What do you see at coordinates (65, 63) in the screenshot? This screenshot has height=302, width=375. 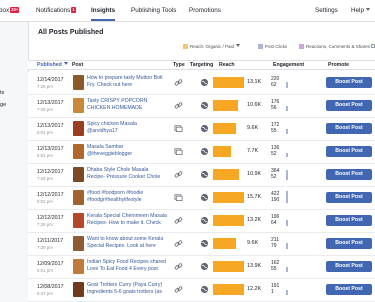 I see `sort-icon` at bounding box center [65, 63].